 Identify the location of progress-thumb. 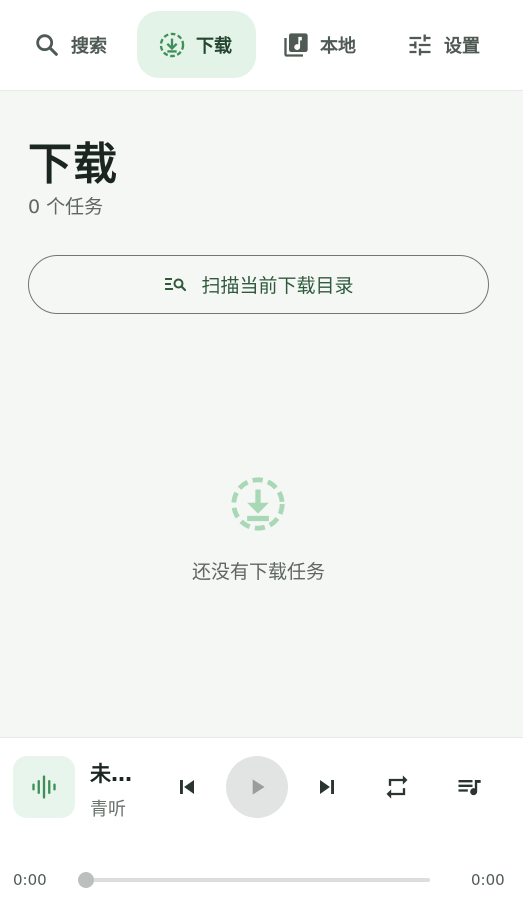
(86, 880).